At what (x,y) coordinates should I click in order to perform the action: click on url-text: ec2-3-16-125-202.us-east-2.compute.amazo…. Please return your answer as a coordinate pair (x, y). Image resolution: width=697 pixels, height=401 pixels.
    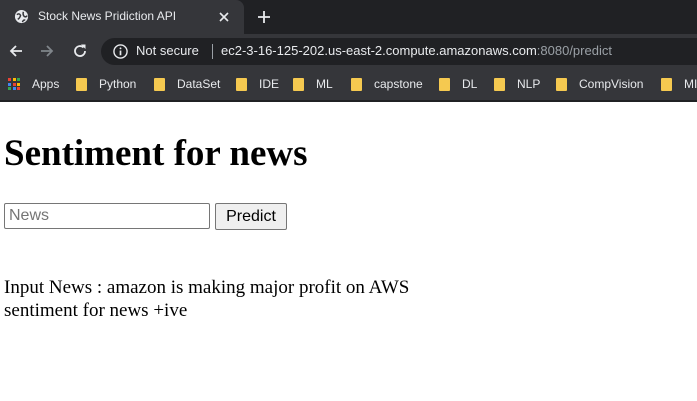
    Looking at the image, I should click on (416, 50).